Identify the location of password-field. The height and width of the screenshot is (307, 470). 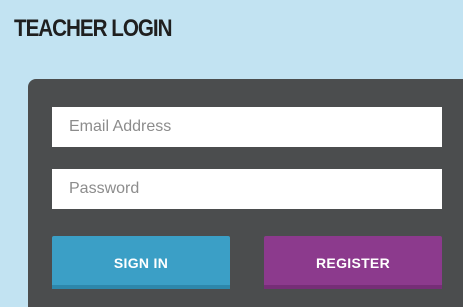
(247, 189).